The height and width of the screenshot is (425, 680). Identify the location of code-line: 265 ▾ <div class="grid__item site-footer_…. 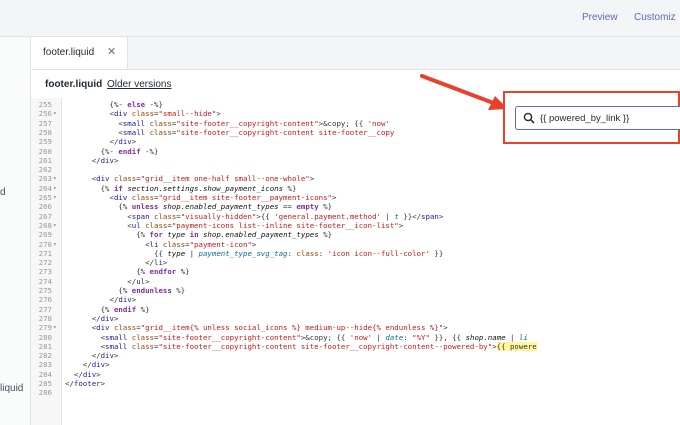
(355, 197).